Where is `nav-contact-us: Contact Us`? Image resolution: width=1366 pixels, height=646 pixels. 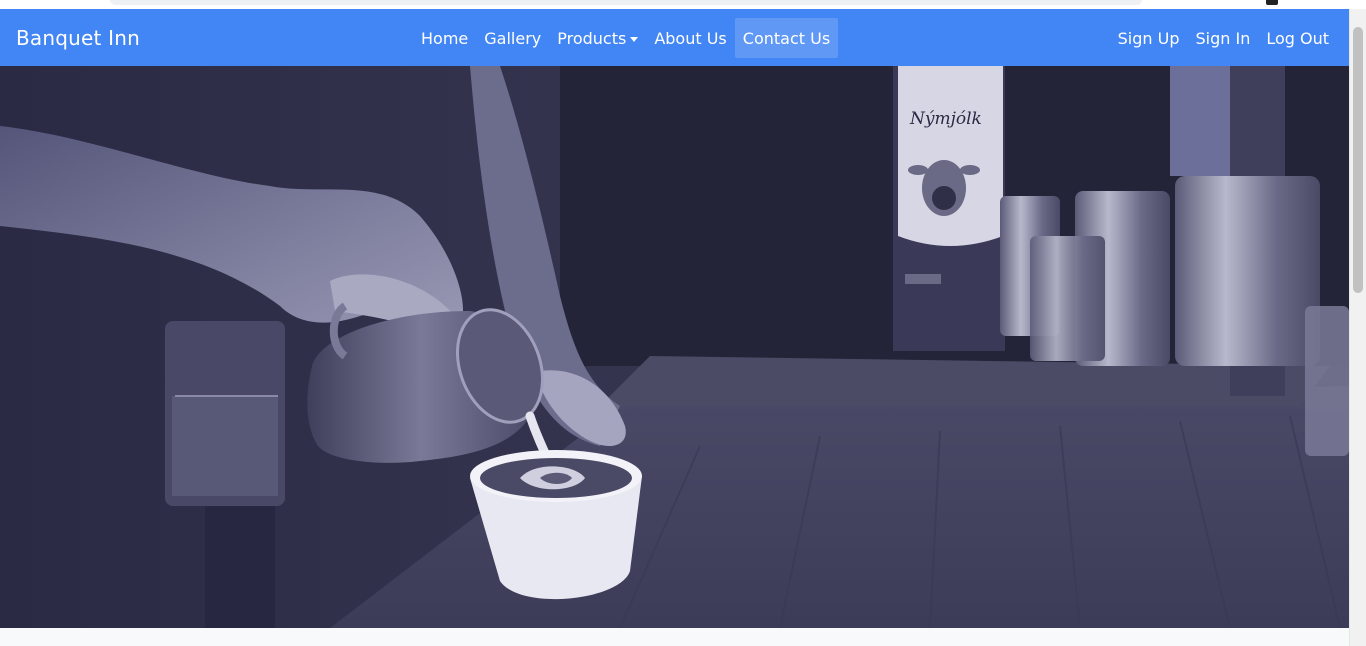 nav-contact-us: Contact Us is located at coordinates (786, 38).